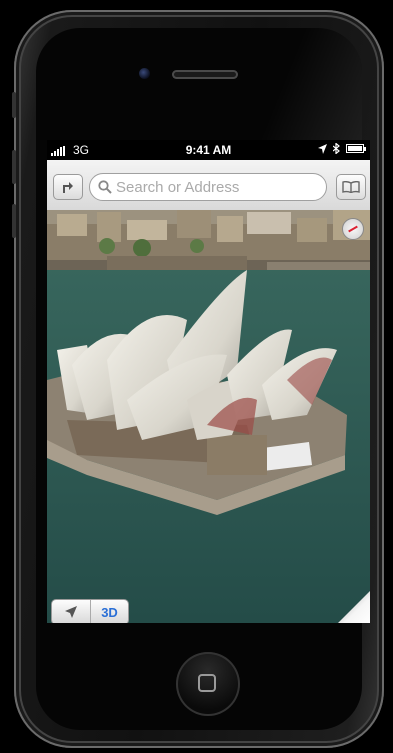 This screenshot has height=753, width=393. Describe the element at coordinates (105, 187) in the screenshot. I see `search-icon` at that location.